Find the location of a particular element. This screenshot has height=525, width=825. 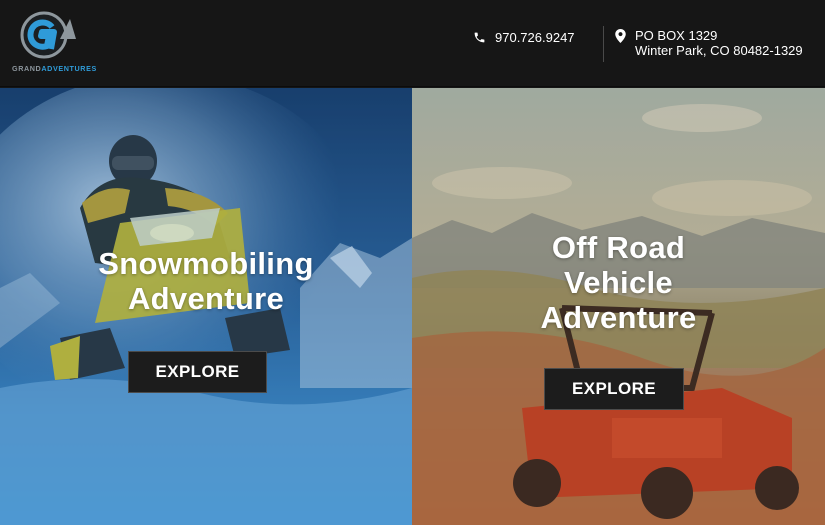

header-divider is located at coordinates (603, 44).